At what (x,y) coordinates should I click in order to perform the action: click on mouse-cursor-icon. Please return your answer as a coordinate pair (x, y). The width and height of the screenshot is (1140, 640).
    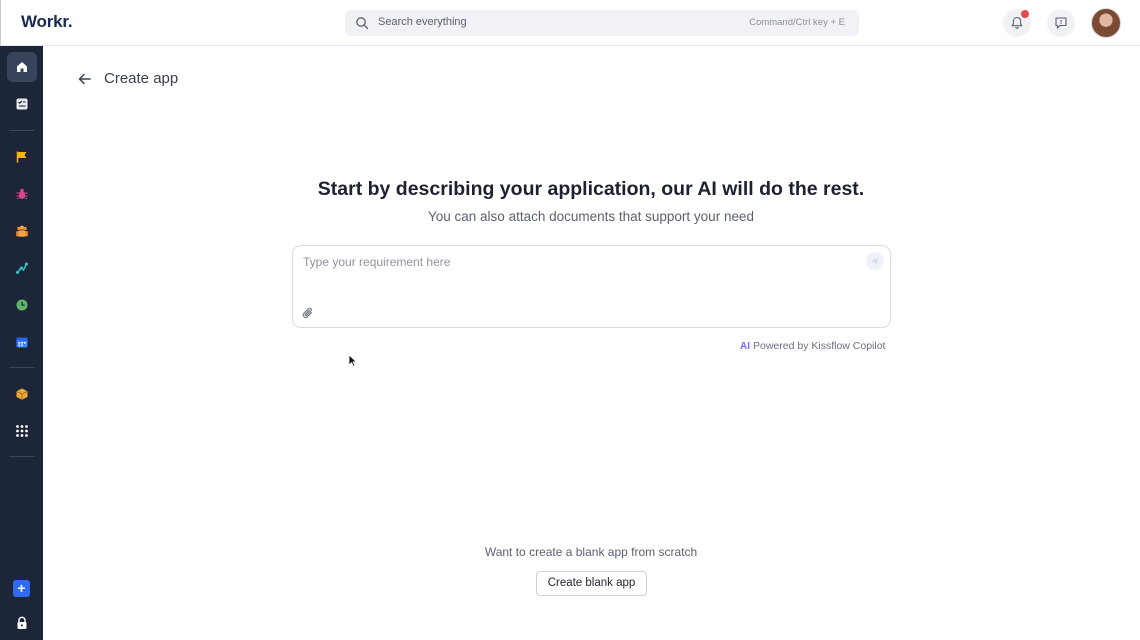
    Looking at the image, I should click on (353, 361).